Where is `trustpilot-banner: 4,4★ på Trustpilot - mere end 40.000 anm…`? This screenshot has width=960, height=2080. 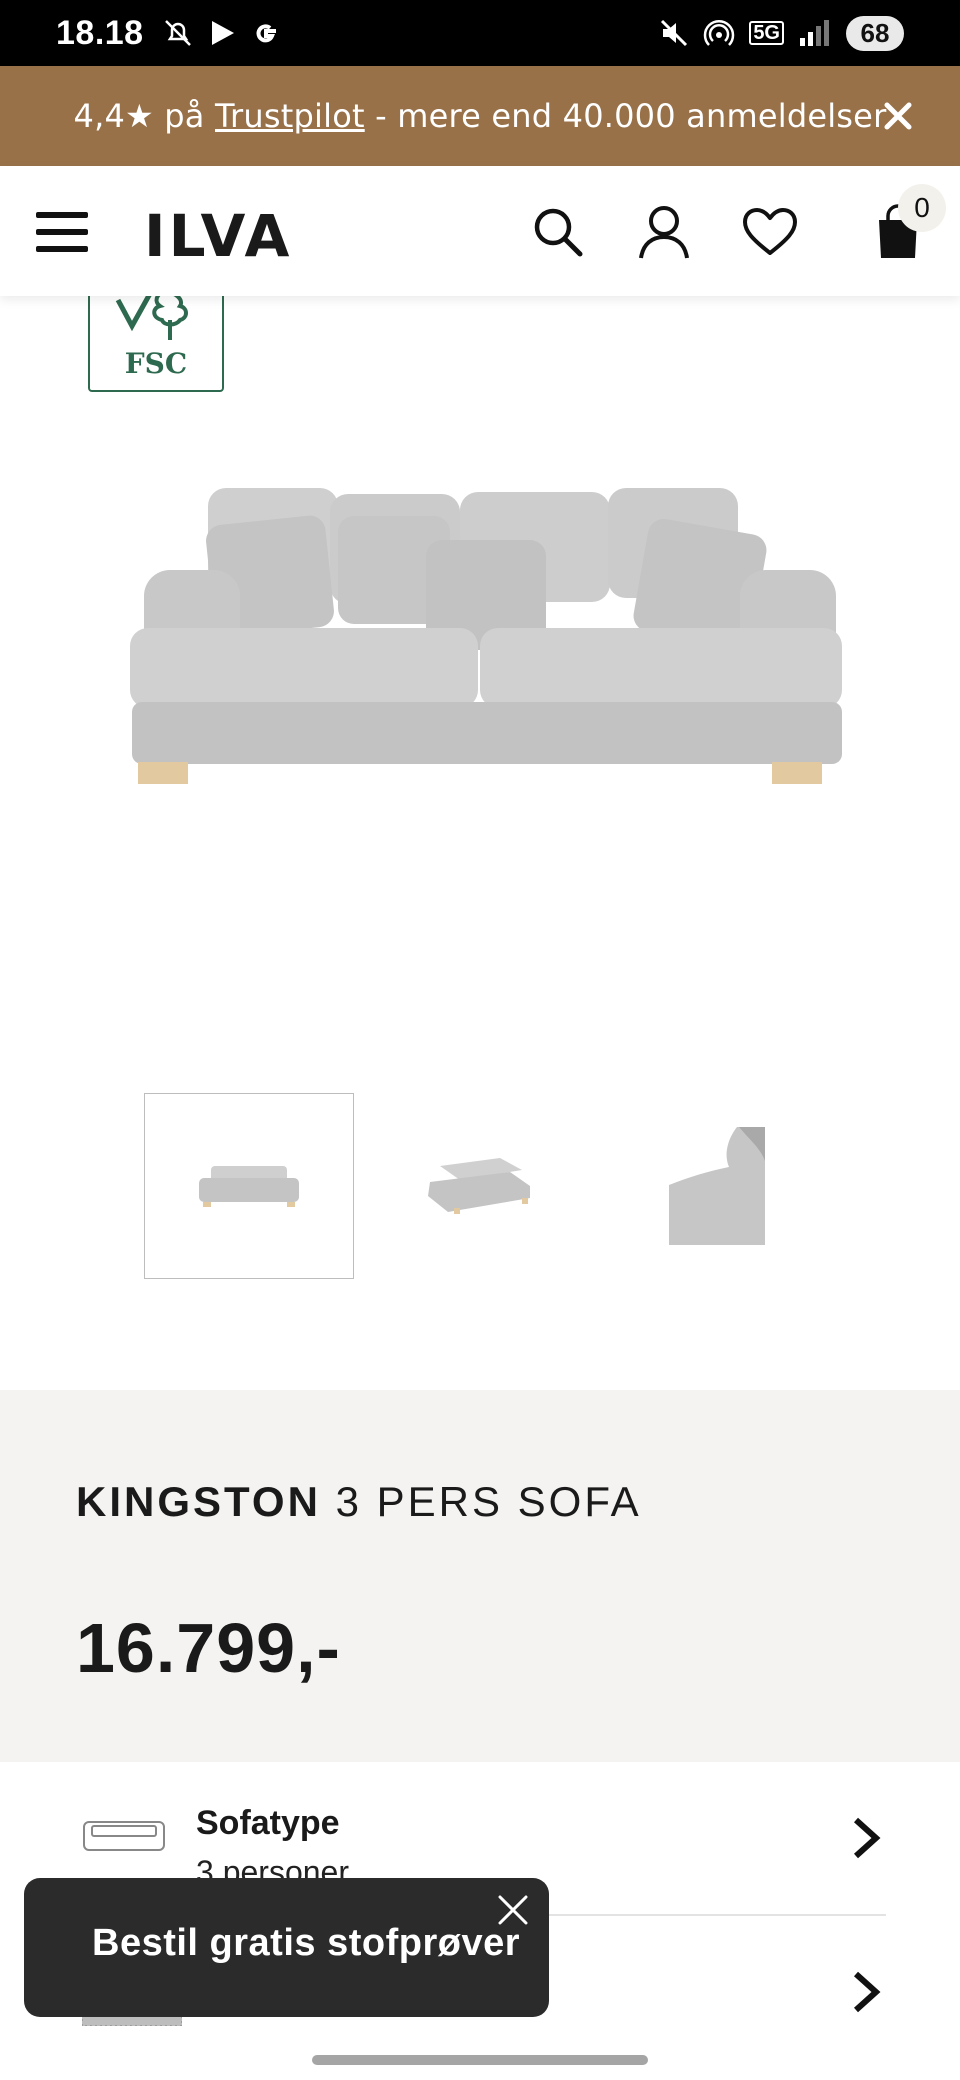
trustpilot-banner: 4,4★ på Trustpilot - mere end 40.000 anm… is located at coordinates (480, 116).